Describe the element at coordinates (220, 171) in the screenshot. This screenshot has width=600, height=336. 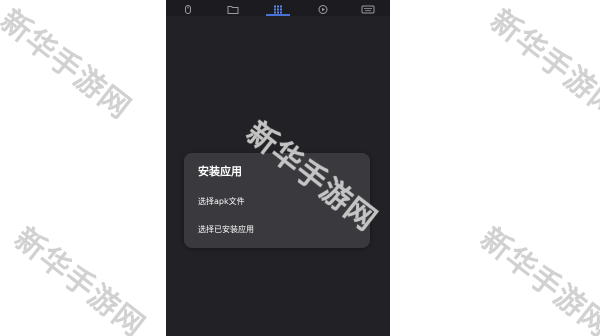
I see `dialog-title: 安装应用` at that location.